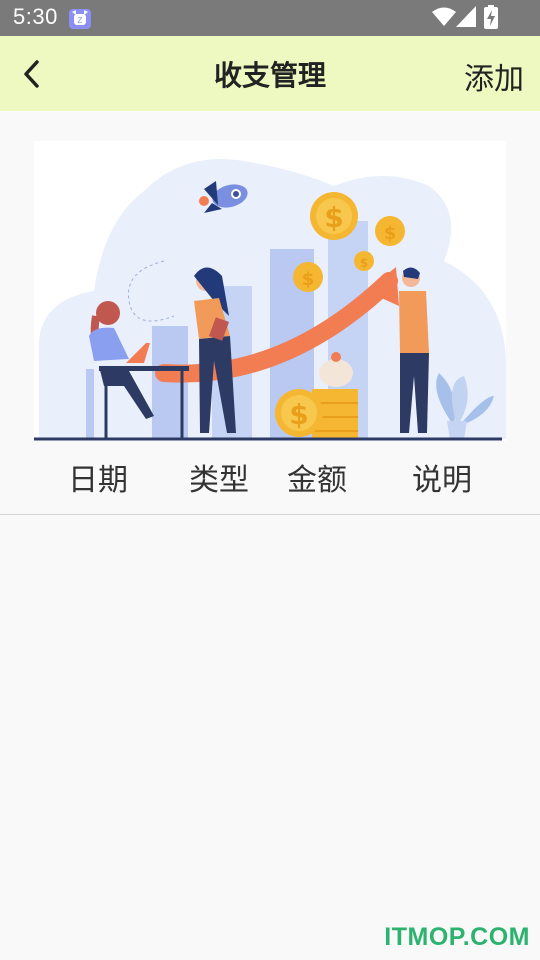 The image size is (540, 960). I want to click on column-header-date: 日期, so click(98, 480).